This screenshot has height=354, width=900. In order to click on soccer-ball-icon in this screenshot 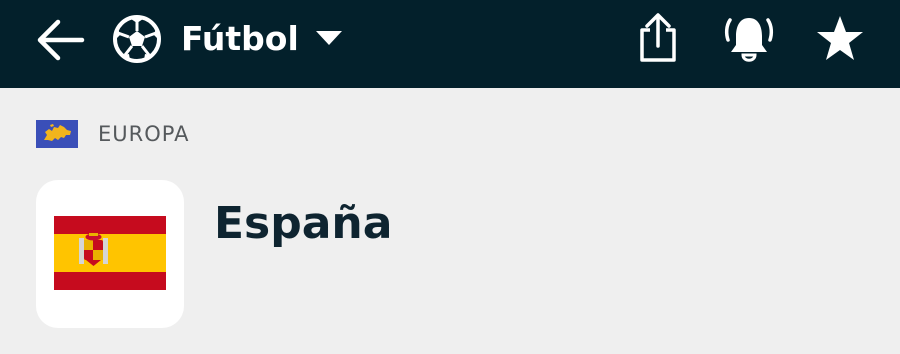, I will do `click(137, 39)`.